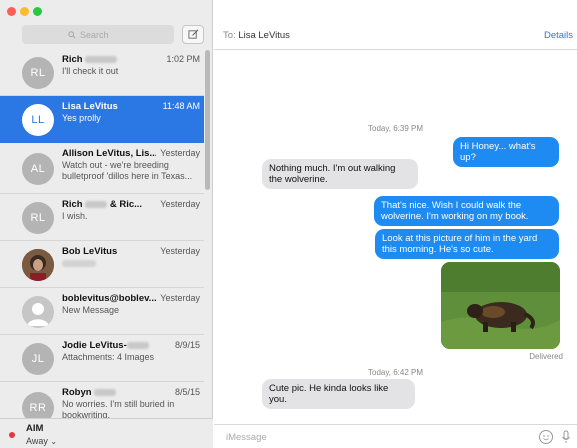 The width and height of the screenshot is (577, 448). I want to click on microphone-icon, so click(566, 437).